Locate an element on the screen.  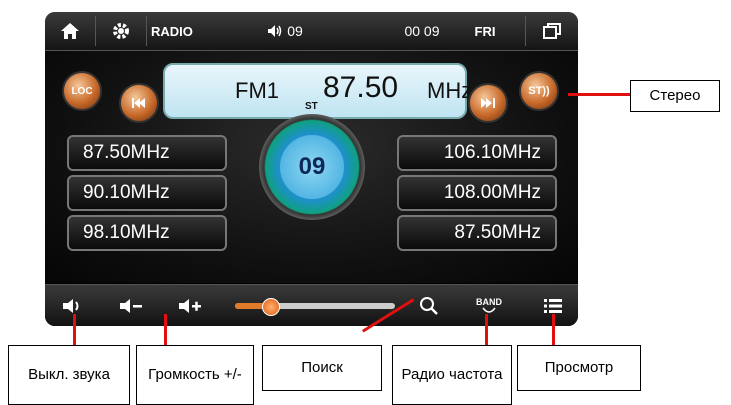
frequency-value: 87.50 is located at coordinates (361, 87).